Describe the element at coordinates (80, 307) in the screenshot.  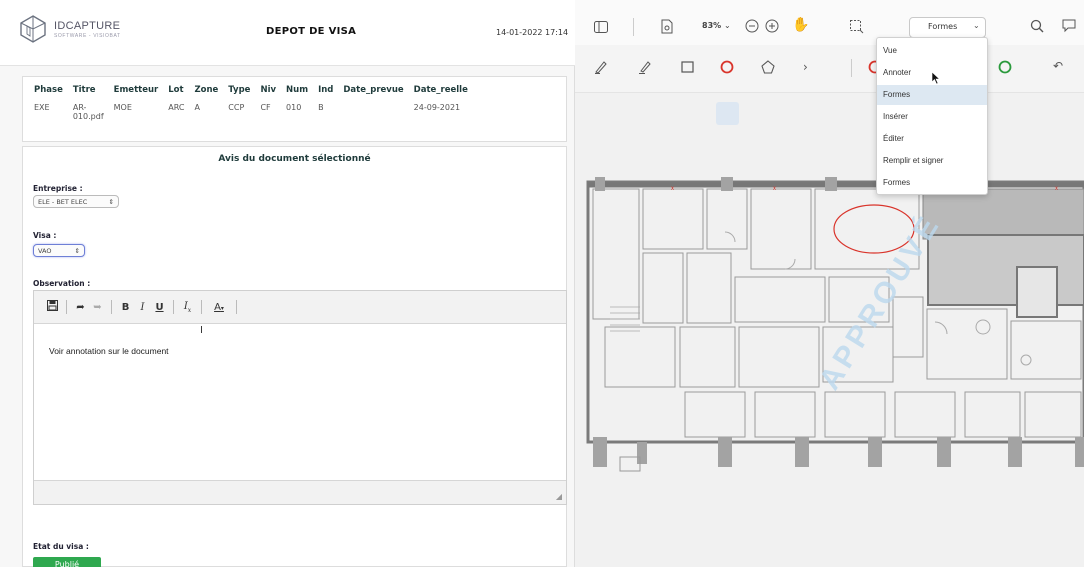
I see `undo-icon: ➦` at that location.